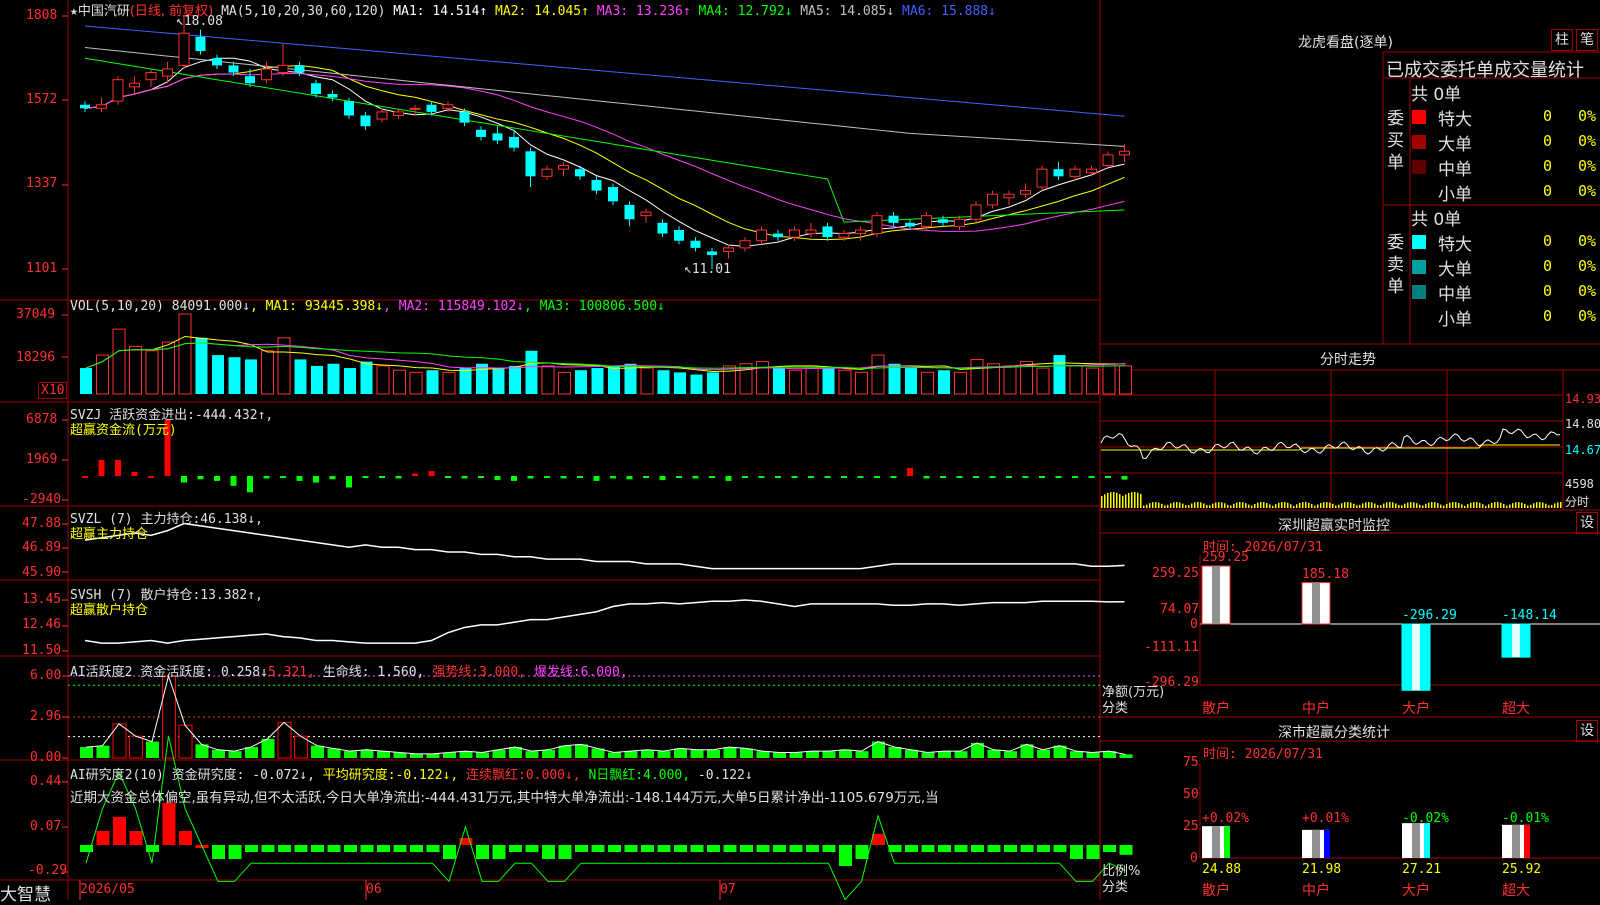  What do you see at coordinates (303, 11) in the screenshot?
I see `ma-label: MA(5,10,20,30,60,120)` at bounding box center [303, 11].